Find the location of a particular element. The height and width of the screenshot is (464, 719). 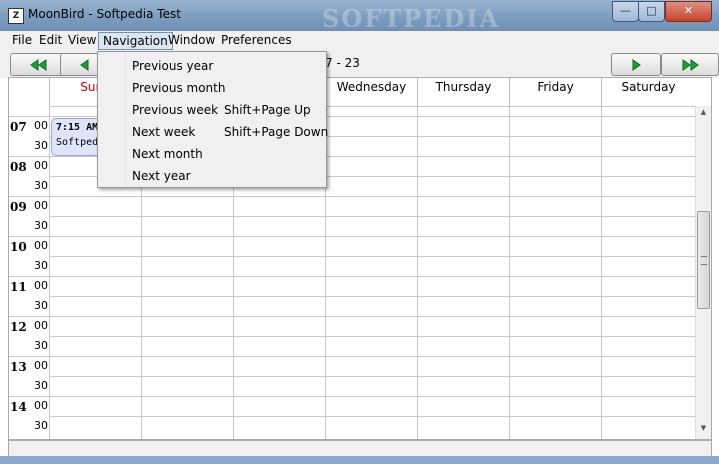

menu-item-label: Next week is located at coordinates (164, 132).